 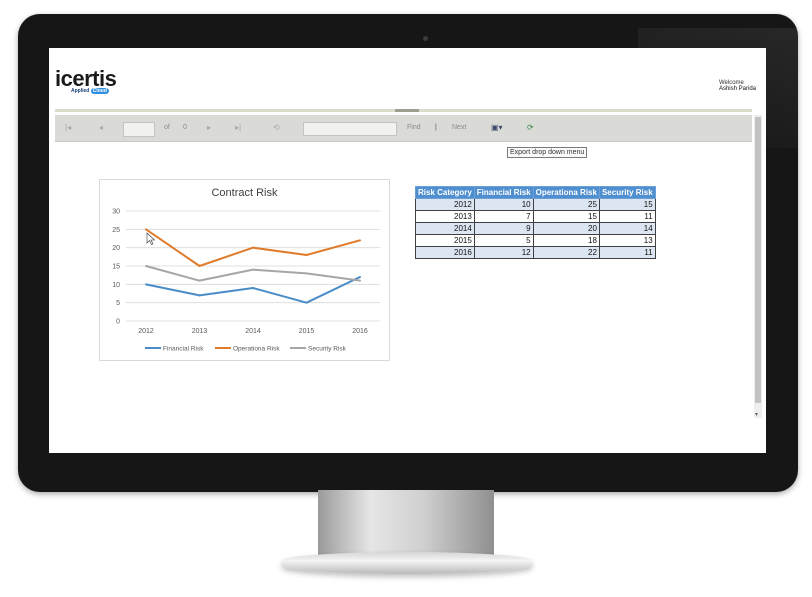 I want to click on table-cell: 12, so click(x=503, y=252).